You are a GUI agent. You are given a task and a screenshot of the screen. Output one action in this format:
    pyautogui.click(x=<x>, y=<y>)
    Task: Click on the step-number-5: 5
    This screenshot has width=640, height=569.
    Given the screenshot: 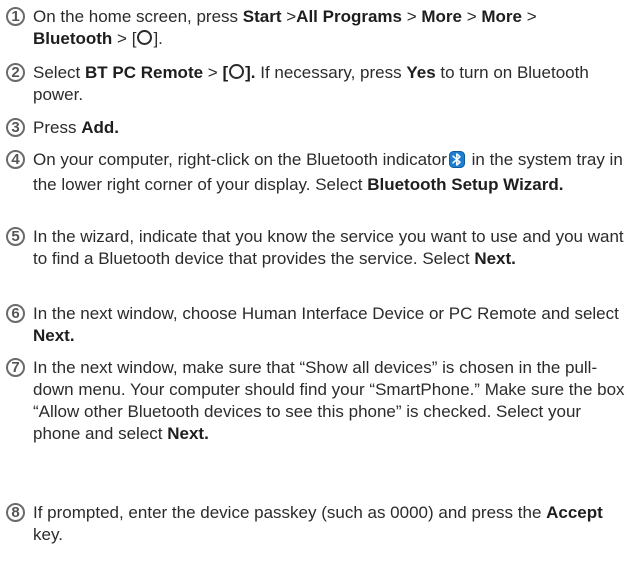 What is the action you would take?
    pyautogui.click(x=15, y=236)
    